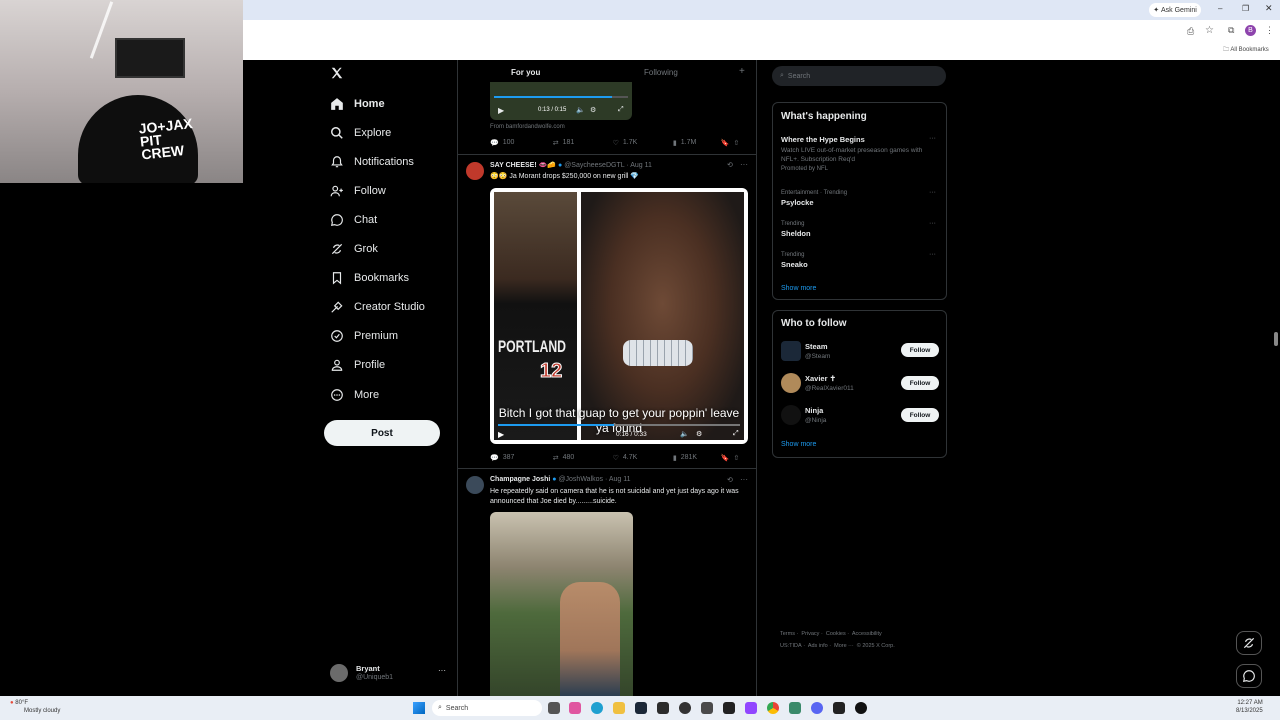  What do you see at coordinates (1246, 50) in the screenshot?
I see `all-bookmarks: 🗀 All Bookmarks` at bounding box center [1246, 50].